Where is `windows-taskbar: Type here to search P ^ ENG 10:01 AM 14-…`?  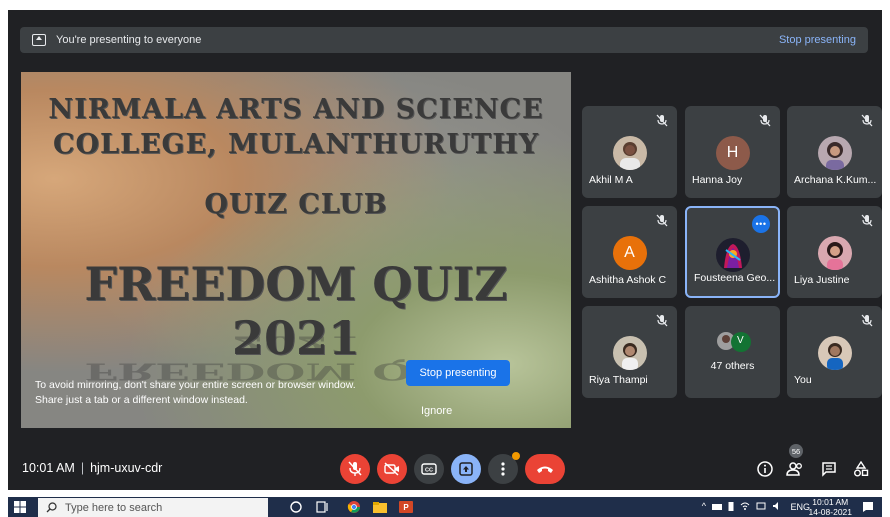 windows-taskbar: Type here to search P ^ ENG 10:01 AM 14-… is located at coordinates (445, 507).